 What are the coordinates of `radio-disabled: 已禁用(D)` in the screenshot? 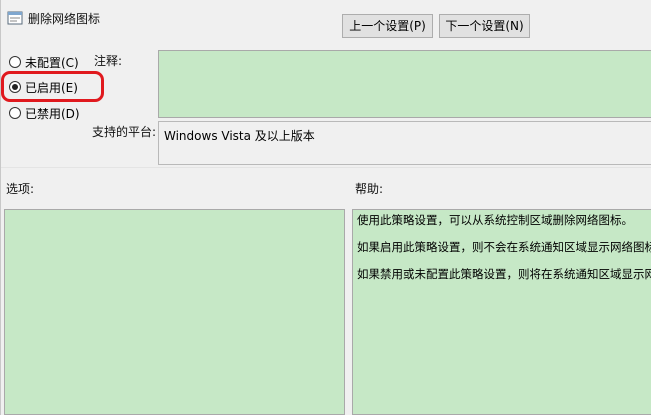 It's located at (44, 113).